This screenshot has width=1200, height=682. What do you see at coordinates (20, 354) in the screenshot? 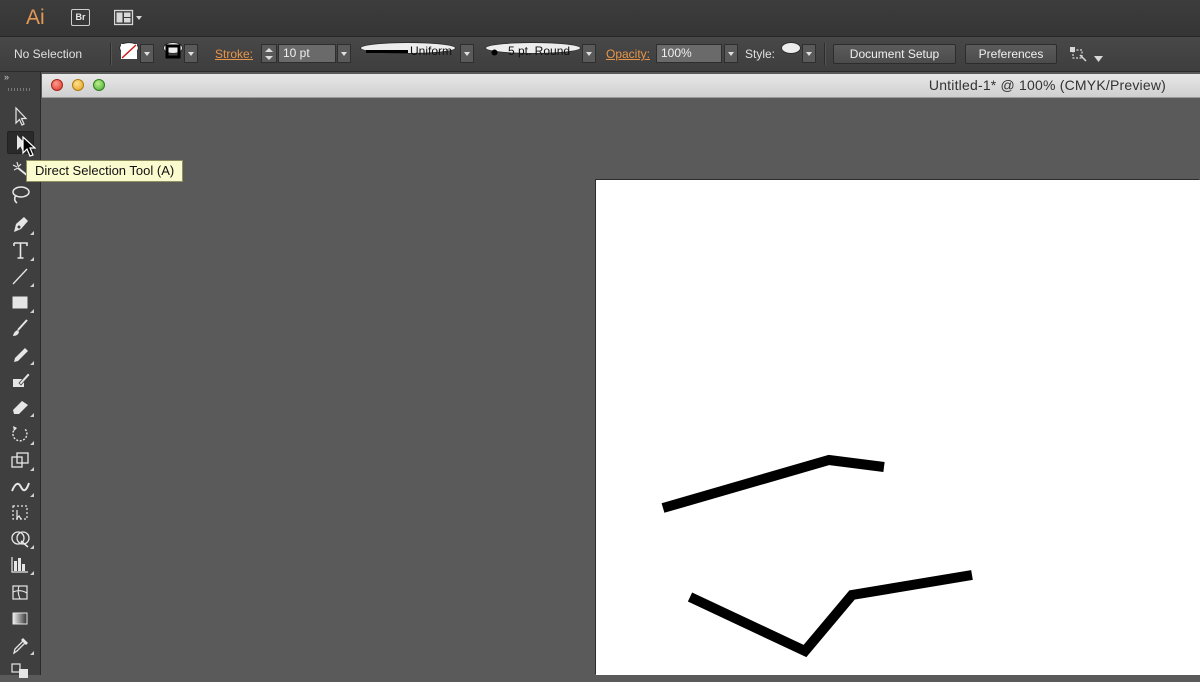
I see `pencil-tool` at bounding box center [20, 354].